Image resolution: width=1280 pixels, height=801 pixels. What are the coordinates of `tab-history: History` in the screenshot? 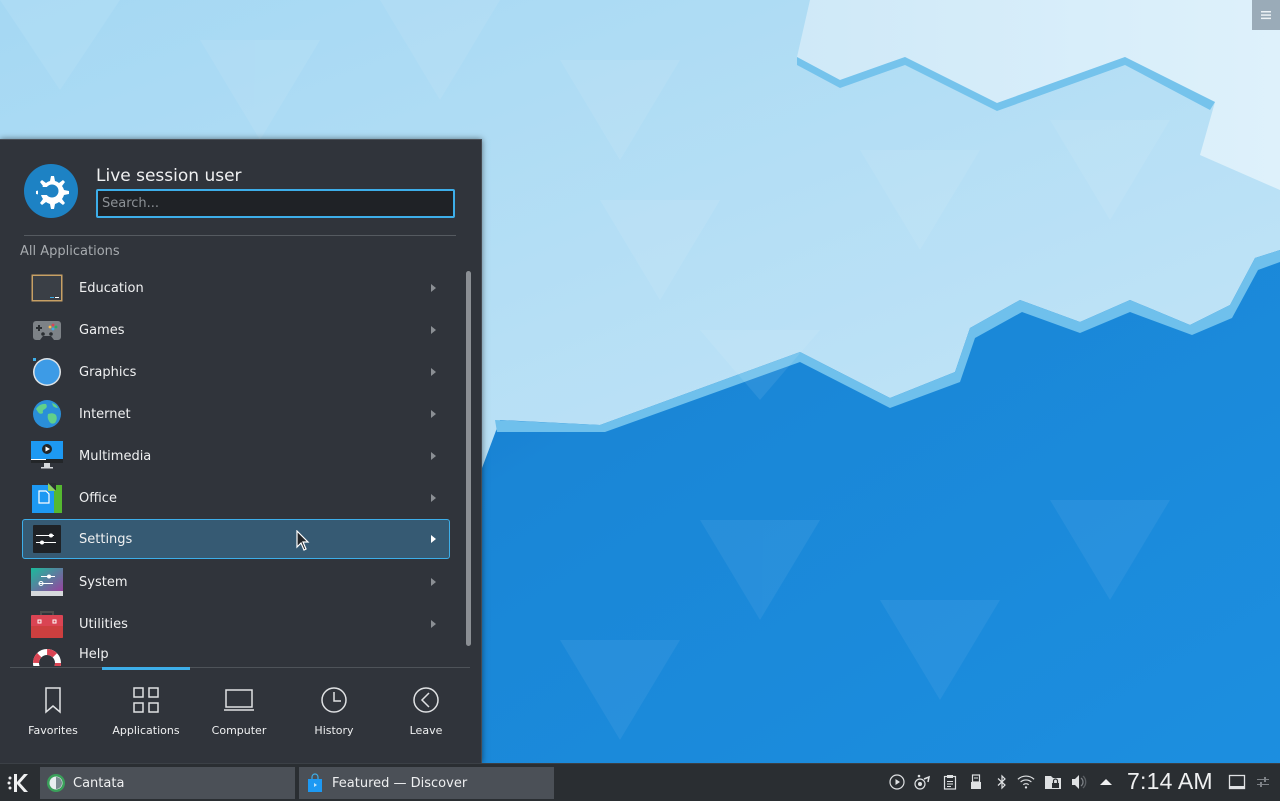 It's located at (334, 711).